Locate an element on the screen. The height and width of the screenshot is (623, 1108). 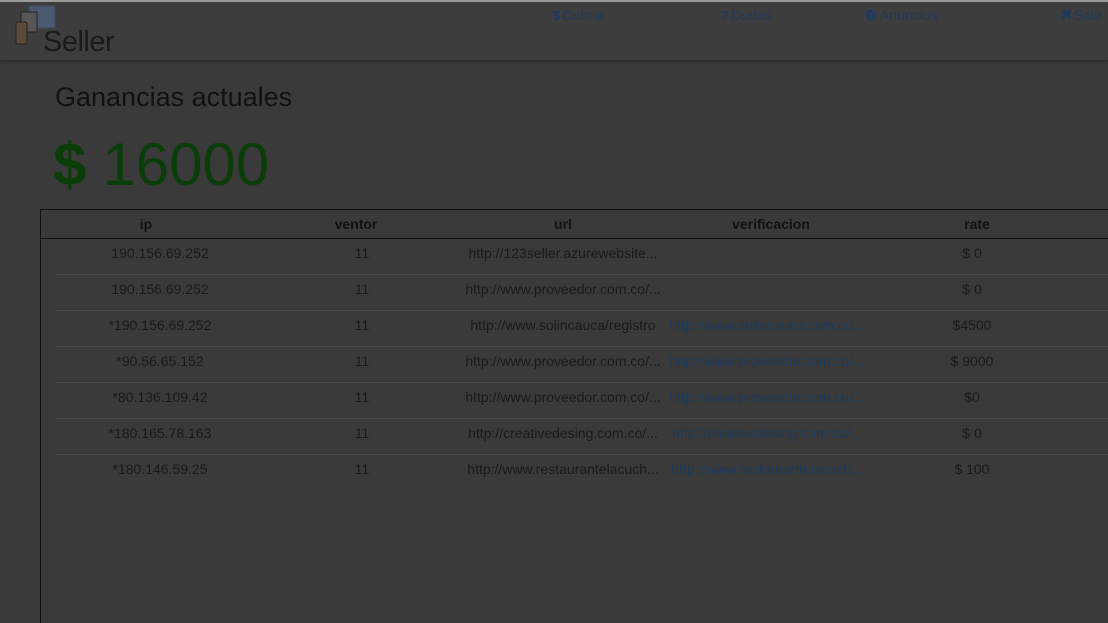
cell-ip: *80.136.109.42 is located at coordinates (160, 397).